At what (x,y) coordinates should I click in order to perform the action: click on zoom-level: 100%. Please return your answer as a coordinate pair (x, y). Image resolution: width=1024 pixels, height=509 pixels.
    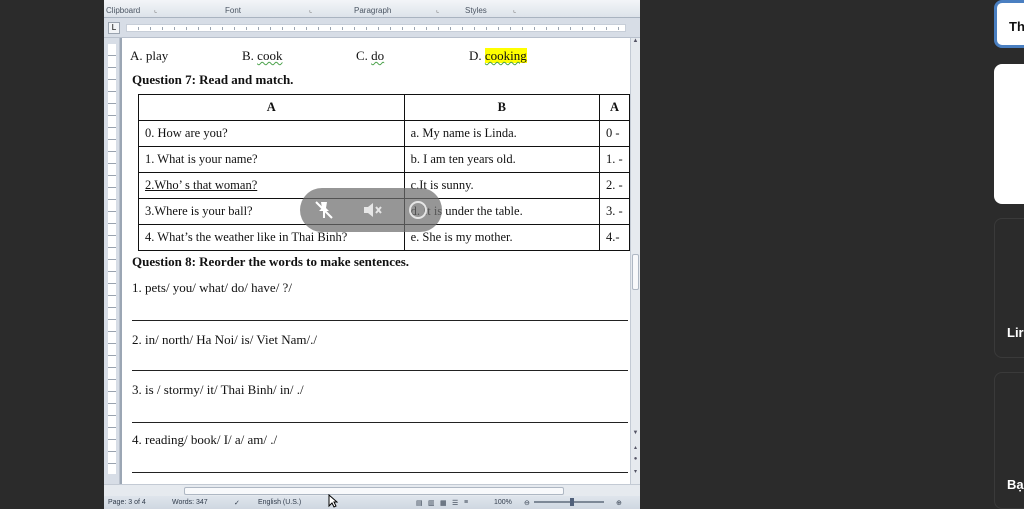
    Looking at the image, I should click on (503, 502).